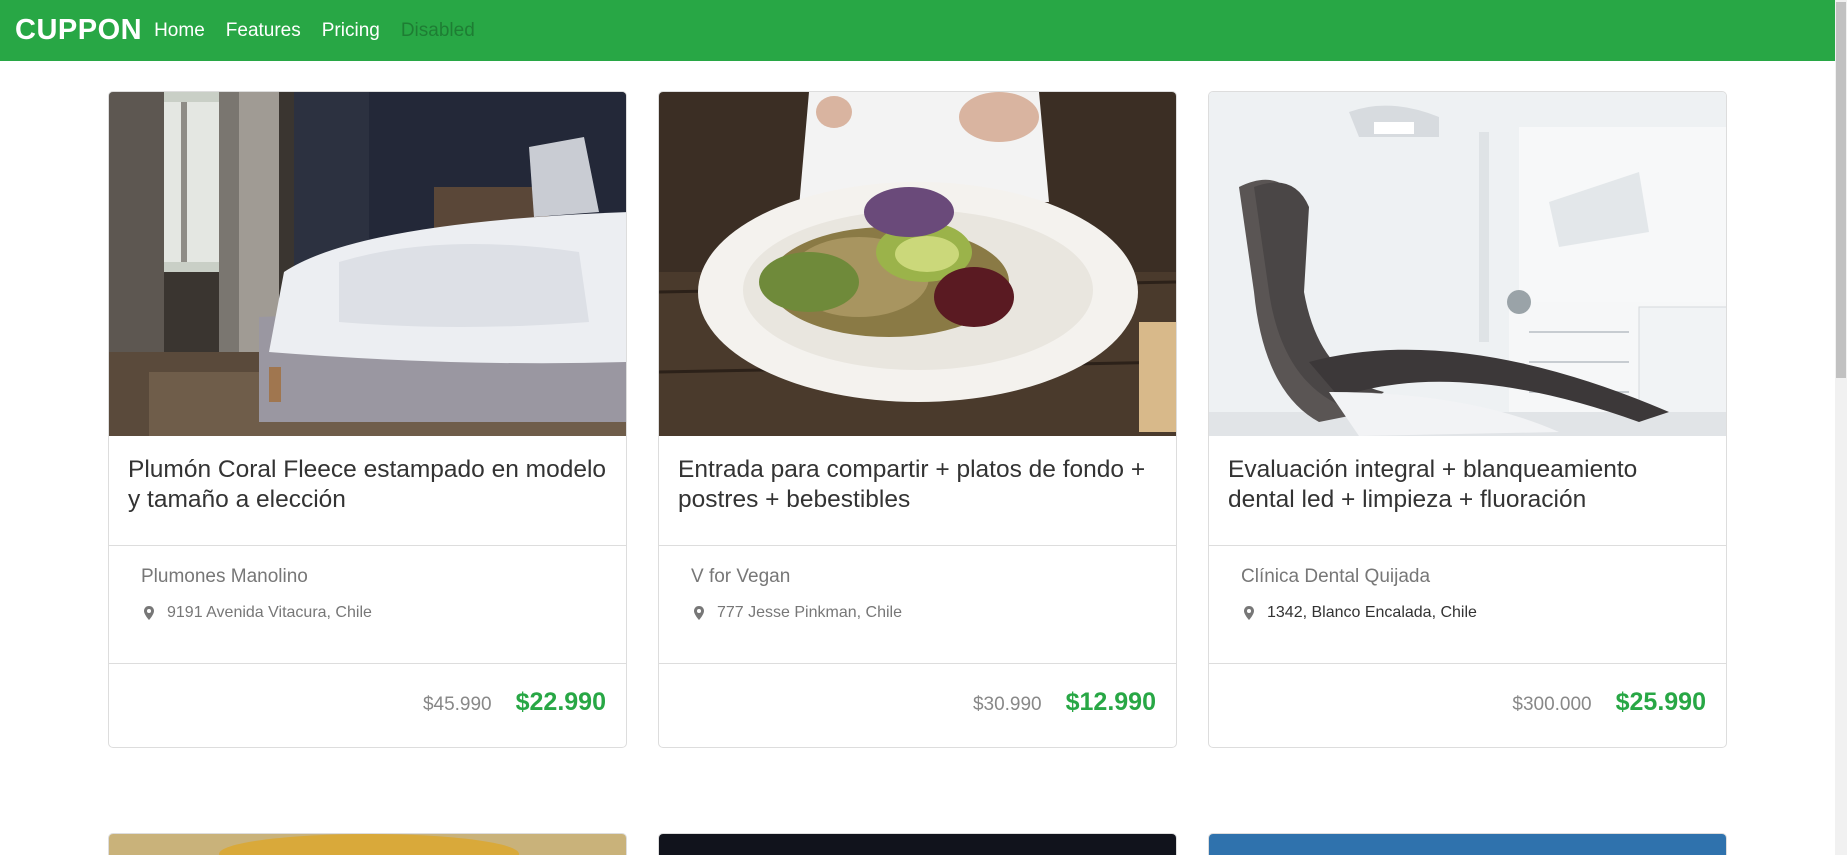 This screenshot has height=855, width=1847. I want to click on new-price: $12.990, so click(1110, 702).